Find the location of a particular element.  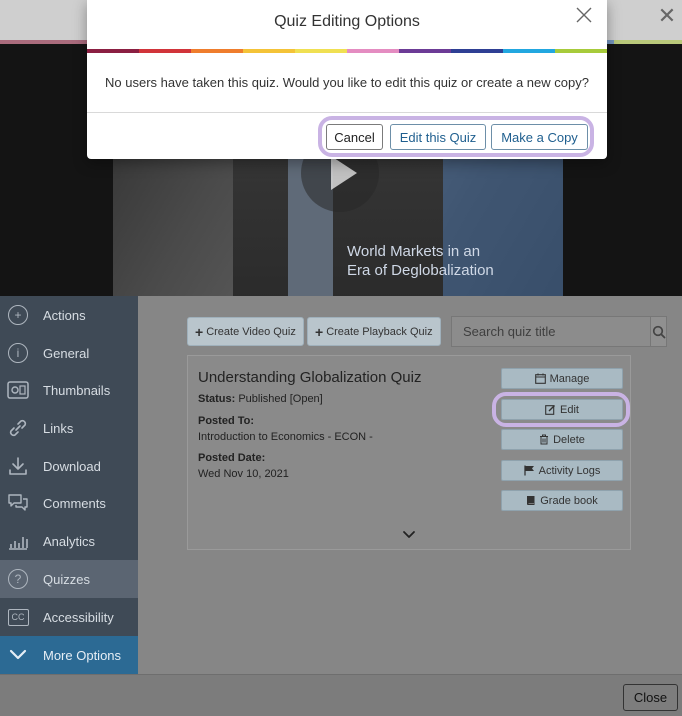

search-icon is located at coordinates (658, 331).